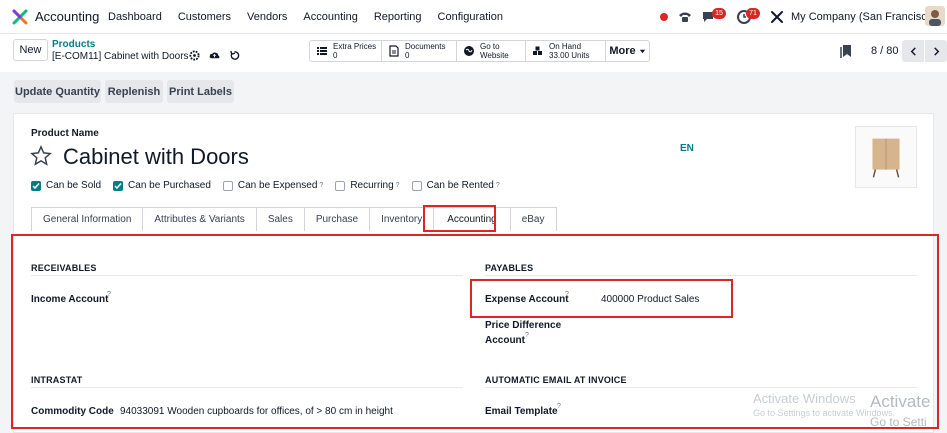 The width and height of the screenshot is (947, 433). I want to click on cloud-upload-icon, so click(214, 55).